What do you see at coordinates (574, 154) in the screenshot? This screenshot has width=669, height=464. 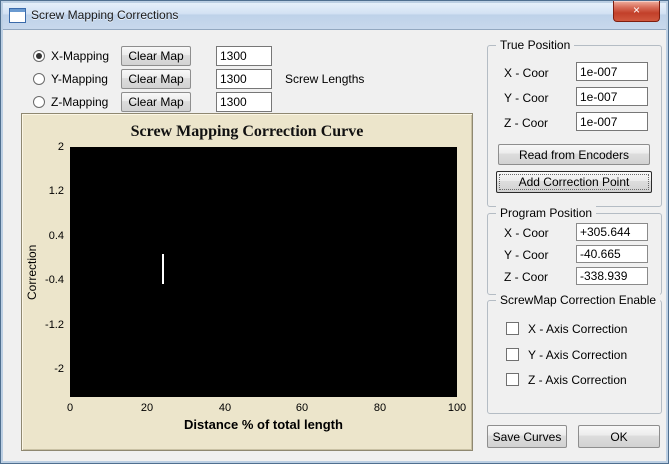 I see `read-from-encoders-button: Read from Encoders` at bounding box center [574, 154].